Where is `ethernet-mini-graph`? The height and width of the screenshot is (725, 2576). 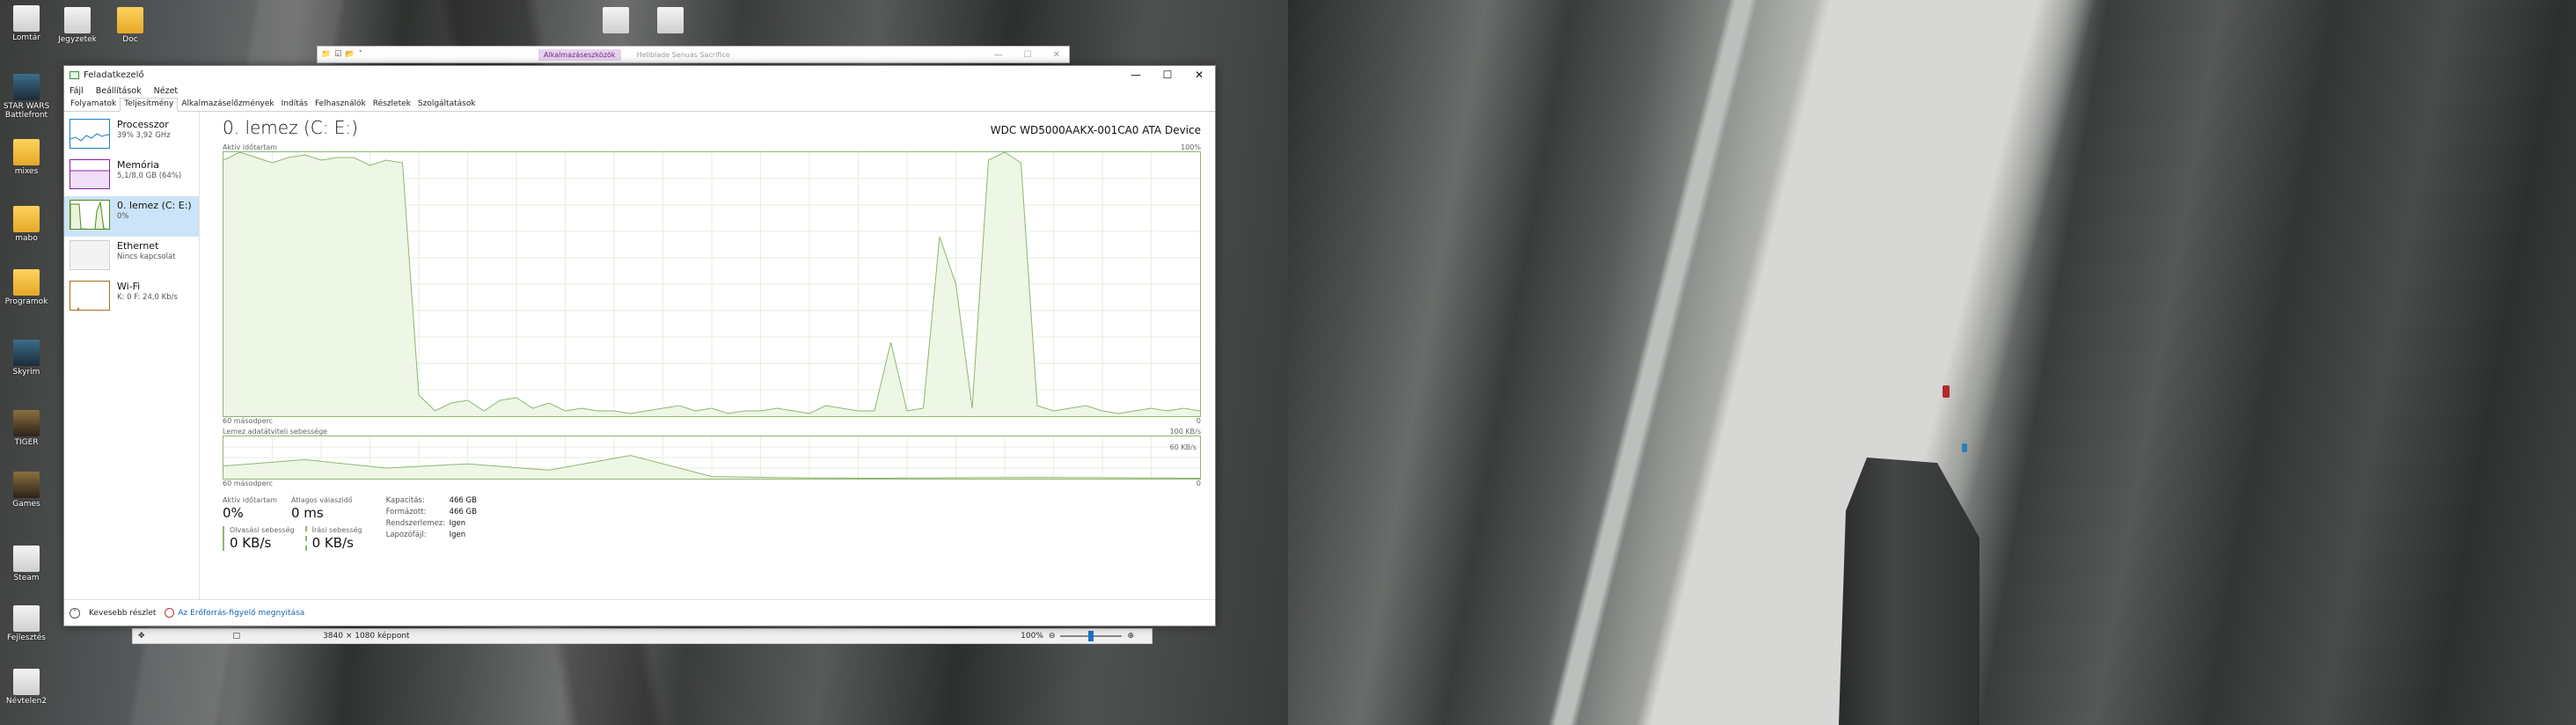
ethernet-mini-graph is located at coordinates (90, 255).